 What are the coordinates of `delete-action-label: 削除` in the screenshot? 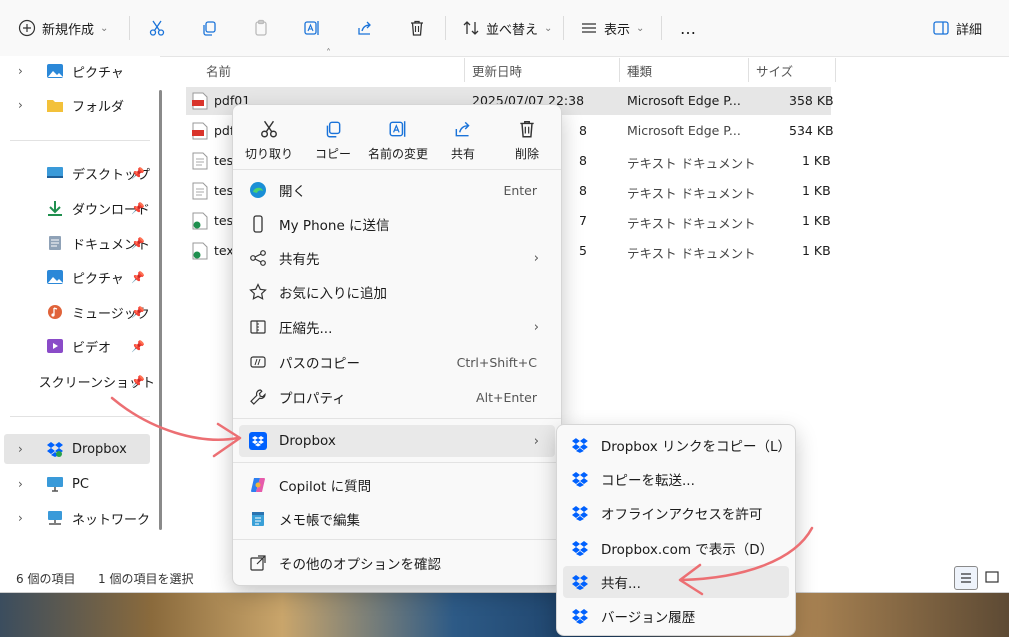 It's located at (526, 154).